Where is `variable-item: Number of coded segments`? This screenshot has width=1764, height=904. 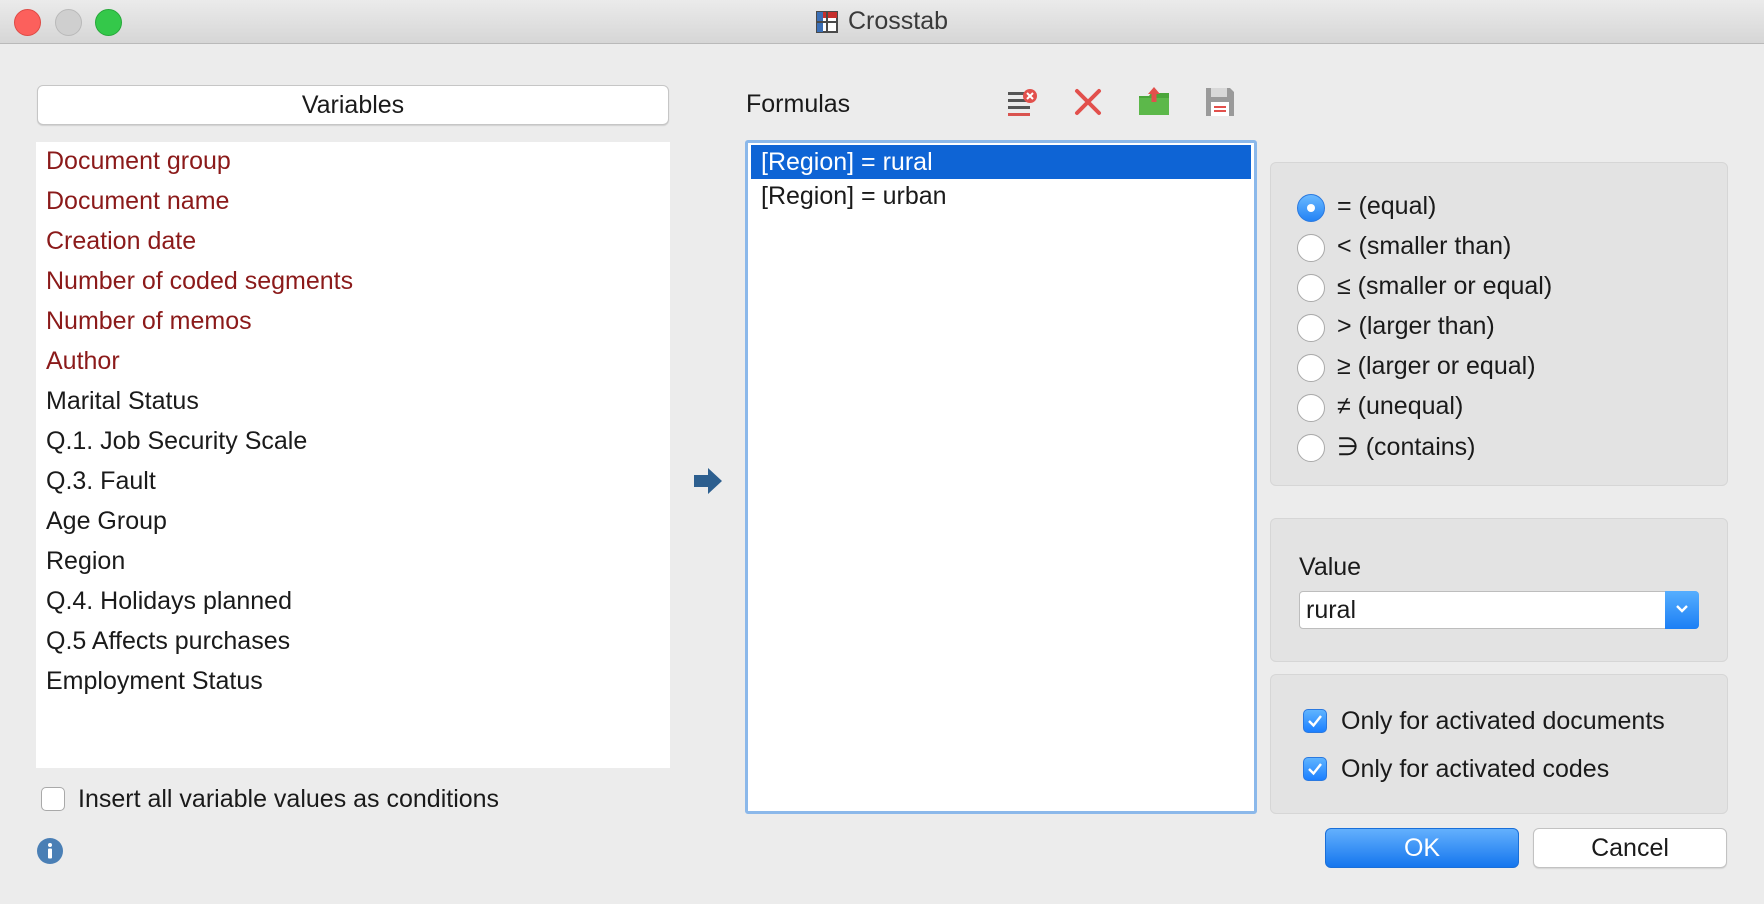 variable-item: Number of coded segments is located at coordinates (199, 281).